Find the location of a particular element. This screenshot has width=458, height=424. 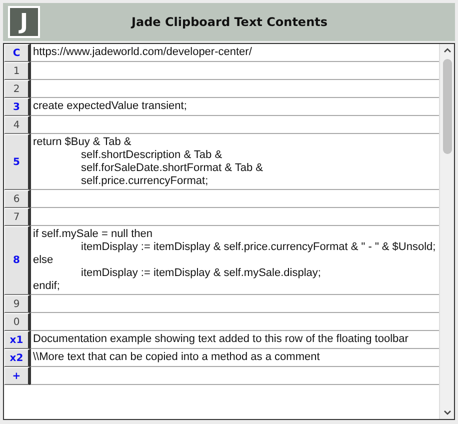

row-button: x2 is located at coordinates (17, 358).